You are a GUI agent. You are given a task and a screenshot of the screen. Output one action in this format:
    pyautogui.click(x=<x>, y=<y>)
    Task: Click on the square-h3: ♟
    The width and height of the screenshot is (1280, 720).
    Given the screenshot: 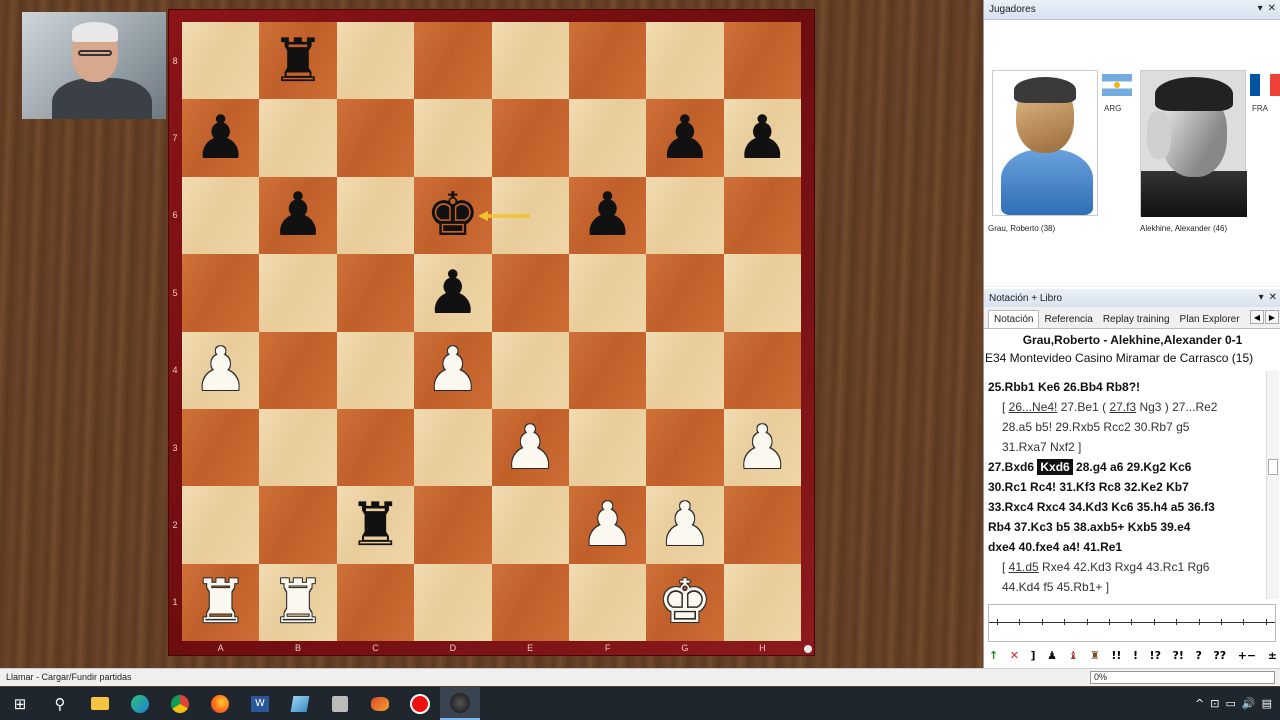 What is the action you would take?
    pyautogui.click(x=762, y=447)
    